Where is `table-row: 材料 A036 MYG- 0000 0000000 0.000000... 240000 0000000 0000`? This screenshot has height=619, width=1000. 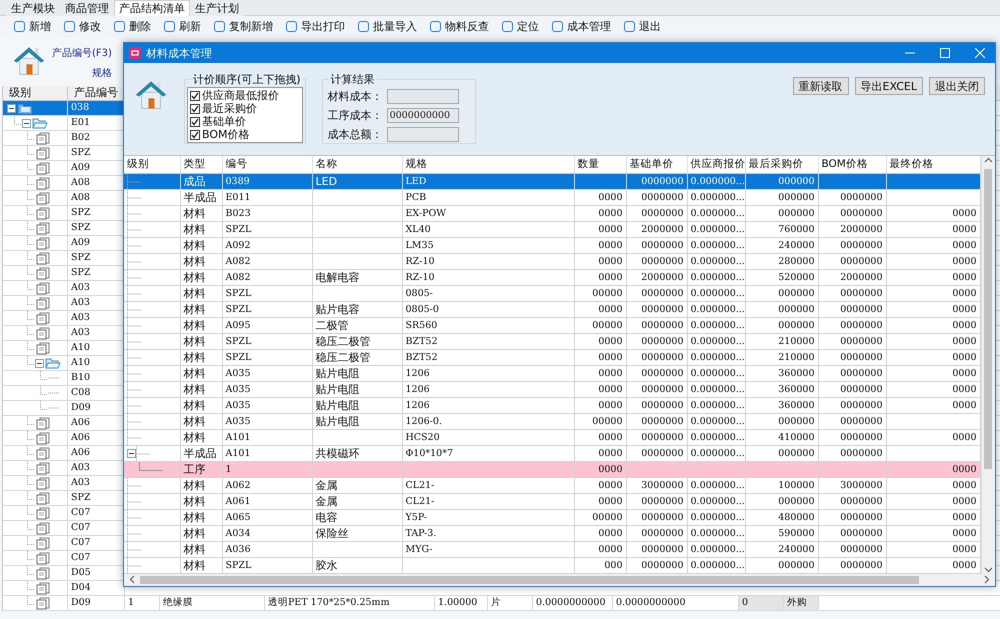 table-row: 材料 A036 MYG- 0000 0000000 0.000000... 240000 0000000 0000 is located at coordinates (552, 549).